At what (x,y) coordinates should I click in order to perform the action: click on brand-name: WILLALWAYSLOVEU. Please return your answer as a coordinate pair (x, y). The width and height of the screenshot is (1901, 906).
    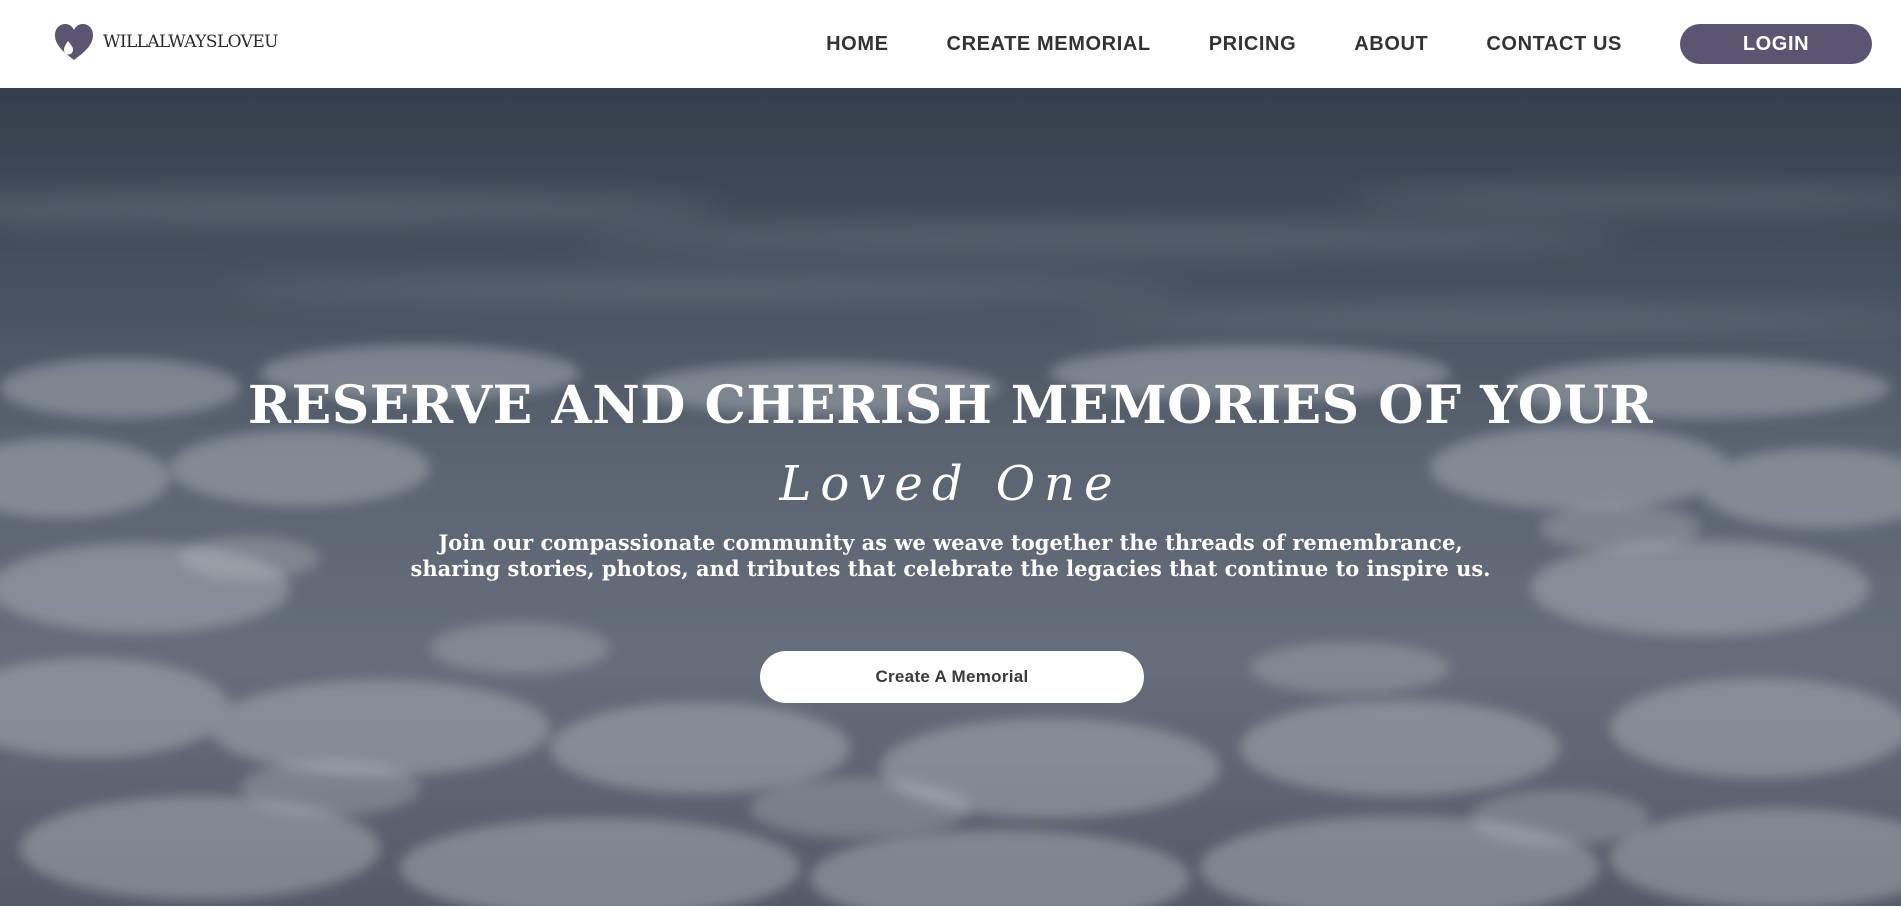
    Looking at the image, I should click on (190, 41).